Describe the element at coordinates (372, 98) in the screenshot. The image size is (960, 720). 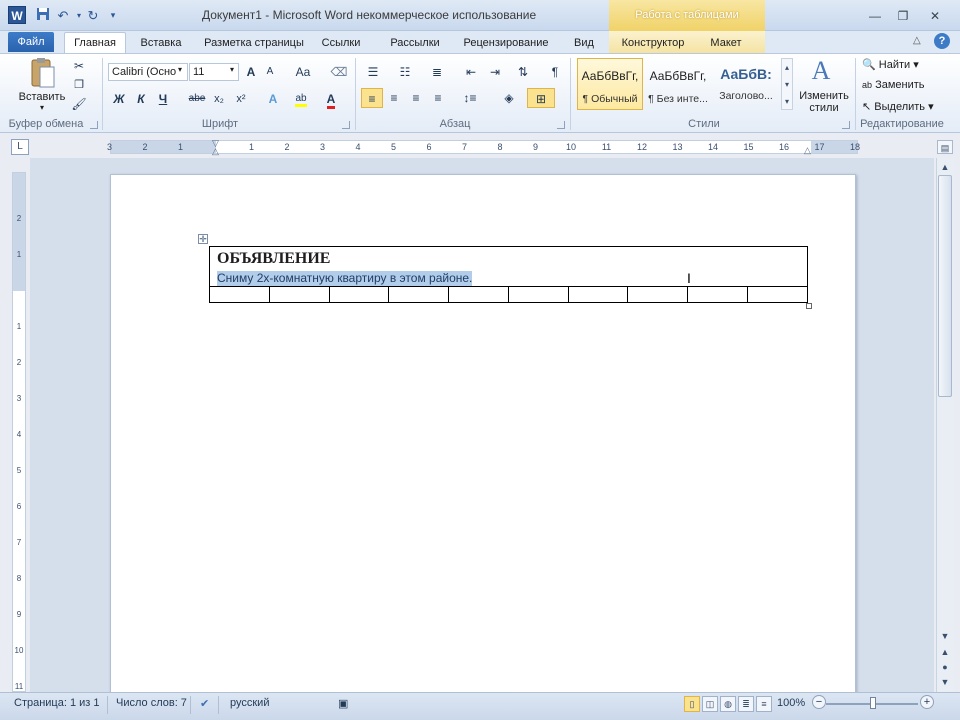
I see `align-left-icon: ≡` at that location.